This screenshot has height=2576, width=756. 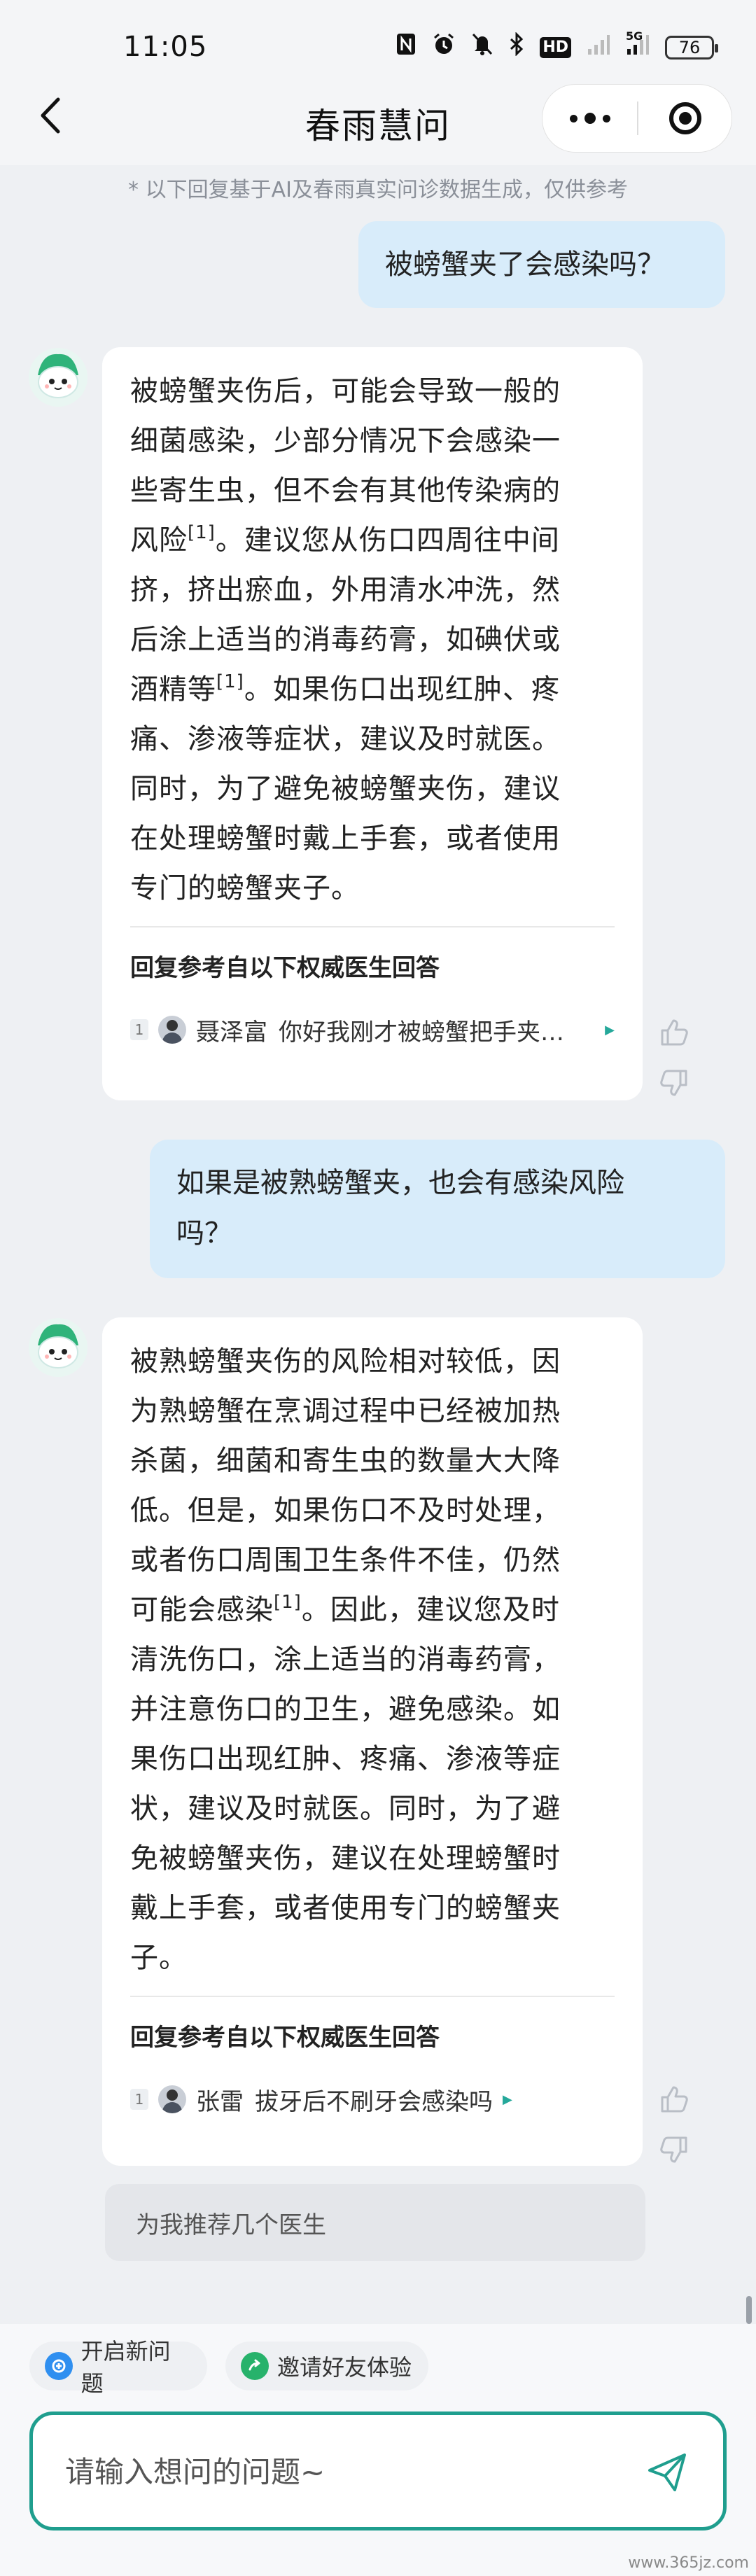 I want to click on target-circle-icon, so click(x=684, y=118).